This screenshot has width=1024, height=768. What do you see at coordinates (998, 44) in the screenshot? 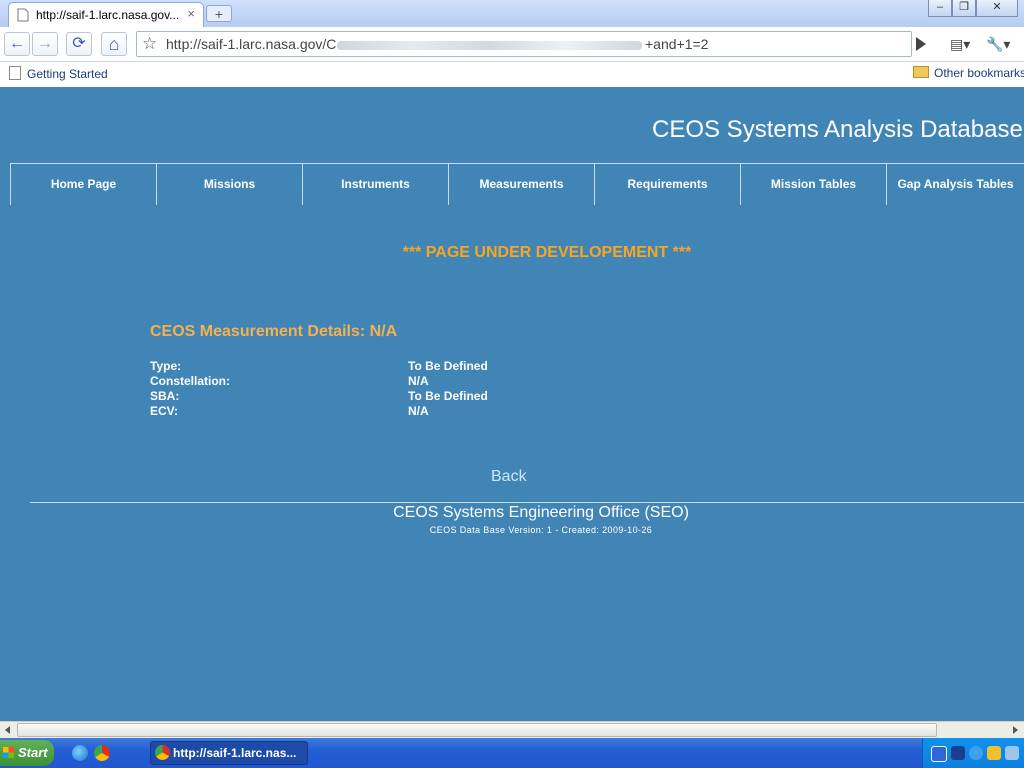
I see `wrench-icon: 🔧▾` at bounding box center [998, 44].